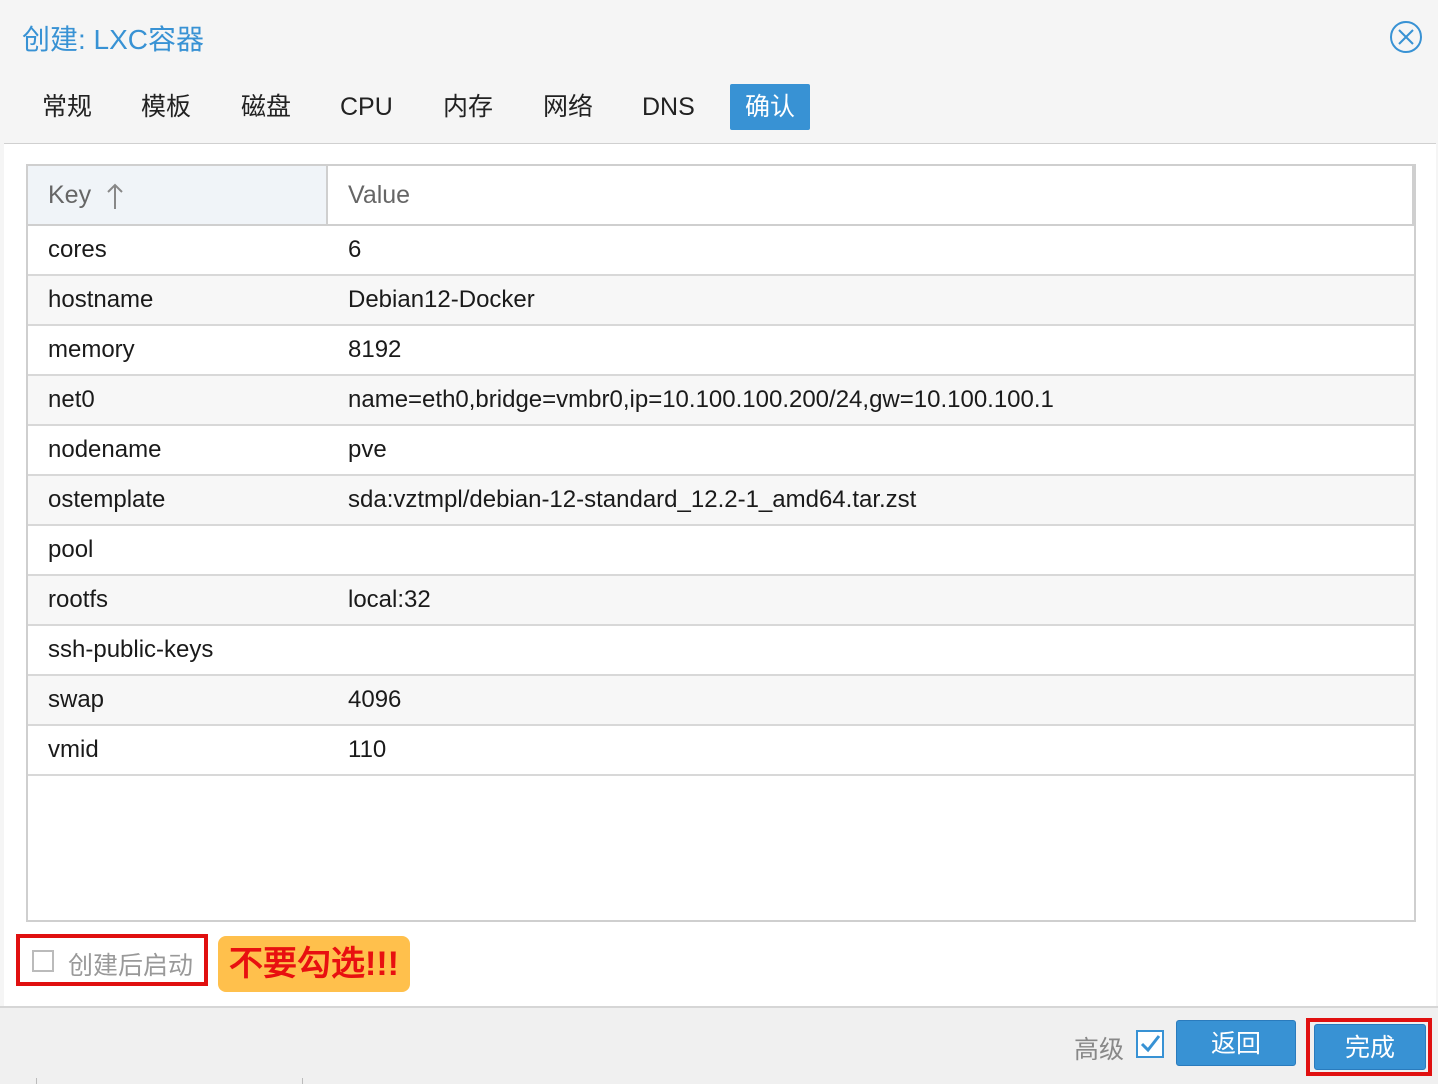 The height and width of the screenshot is (1084, 1438). What do you see at coordinates (67, 107) in the screenshot?
I see `tab-general: 常规` at bounding box center [67, 107].